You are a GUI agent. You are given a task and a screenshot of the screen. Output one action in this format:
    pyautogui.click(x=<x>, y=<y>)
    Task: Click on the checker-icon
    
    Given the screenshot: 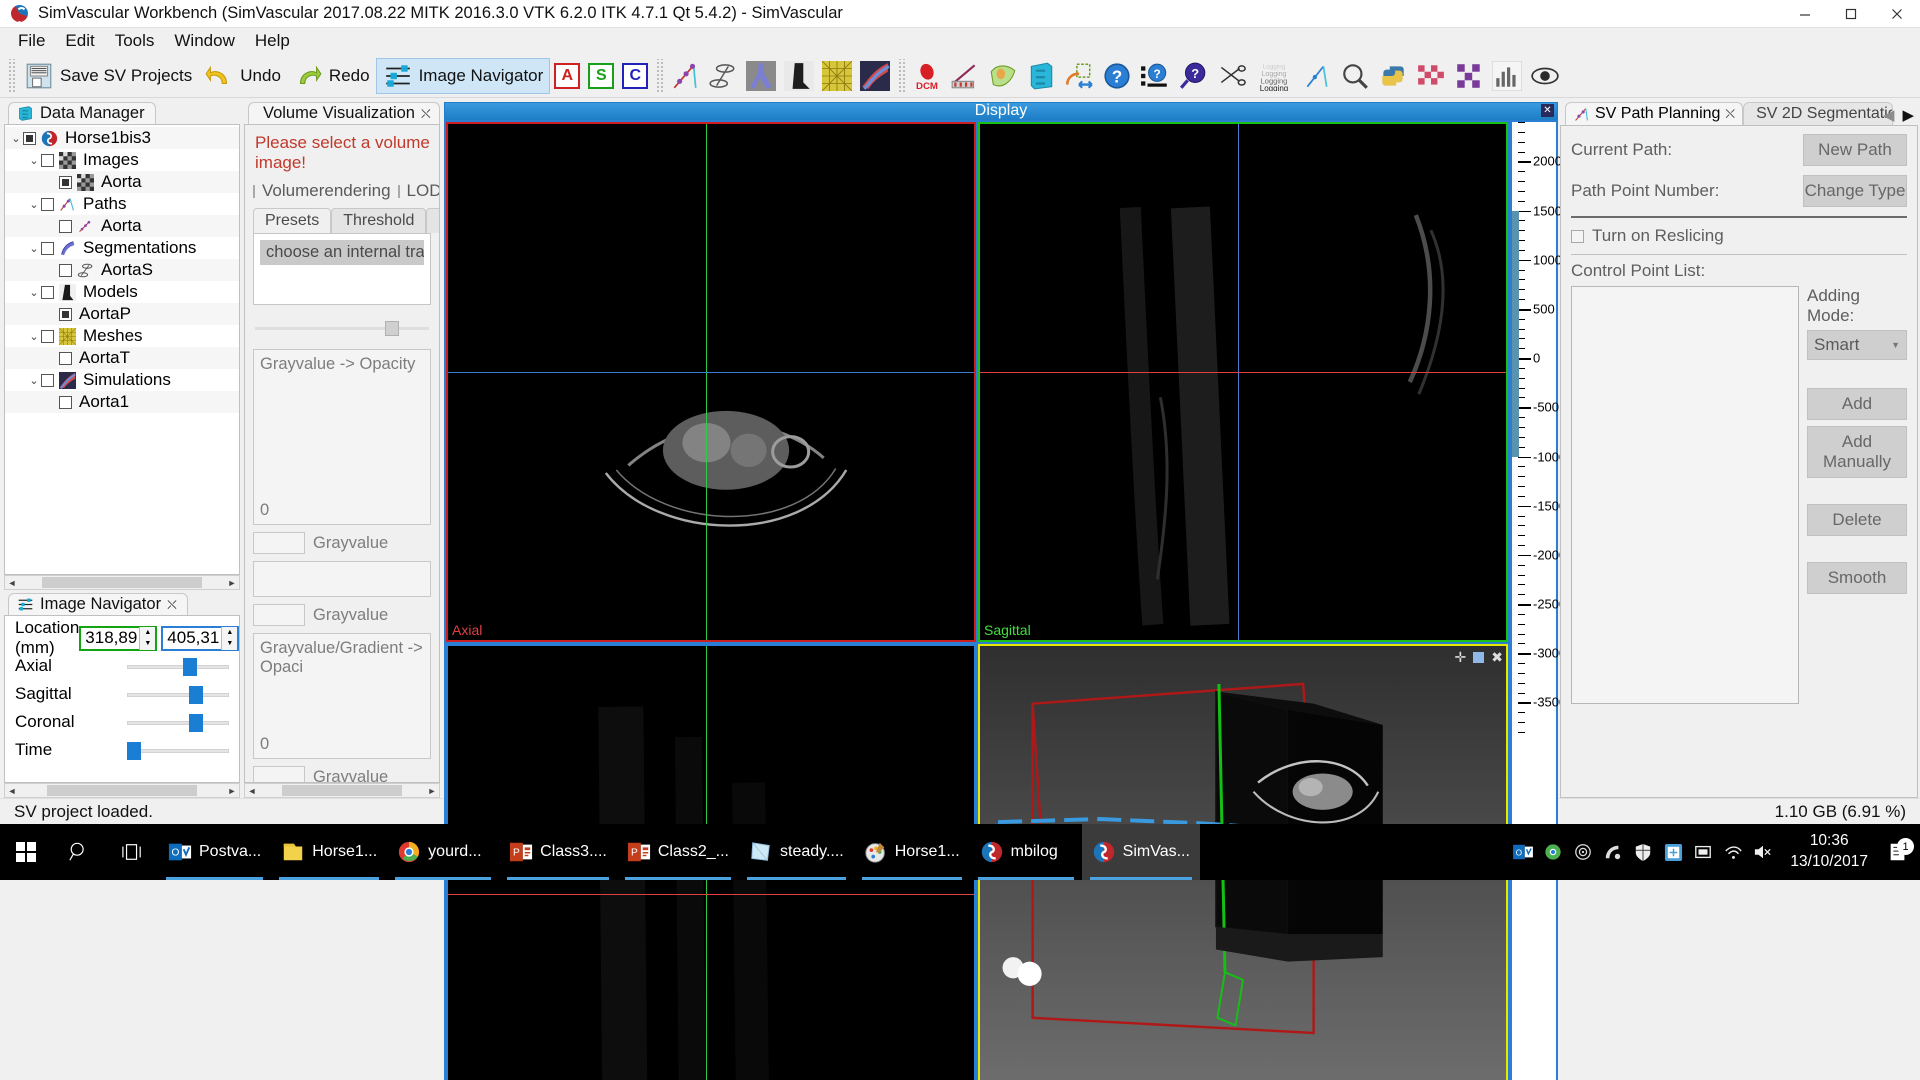 What is the action you would take?
    pyautogui.click(x=1431, y=75)
    